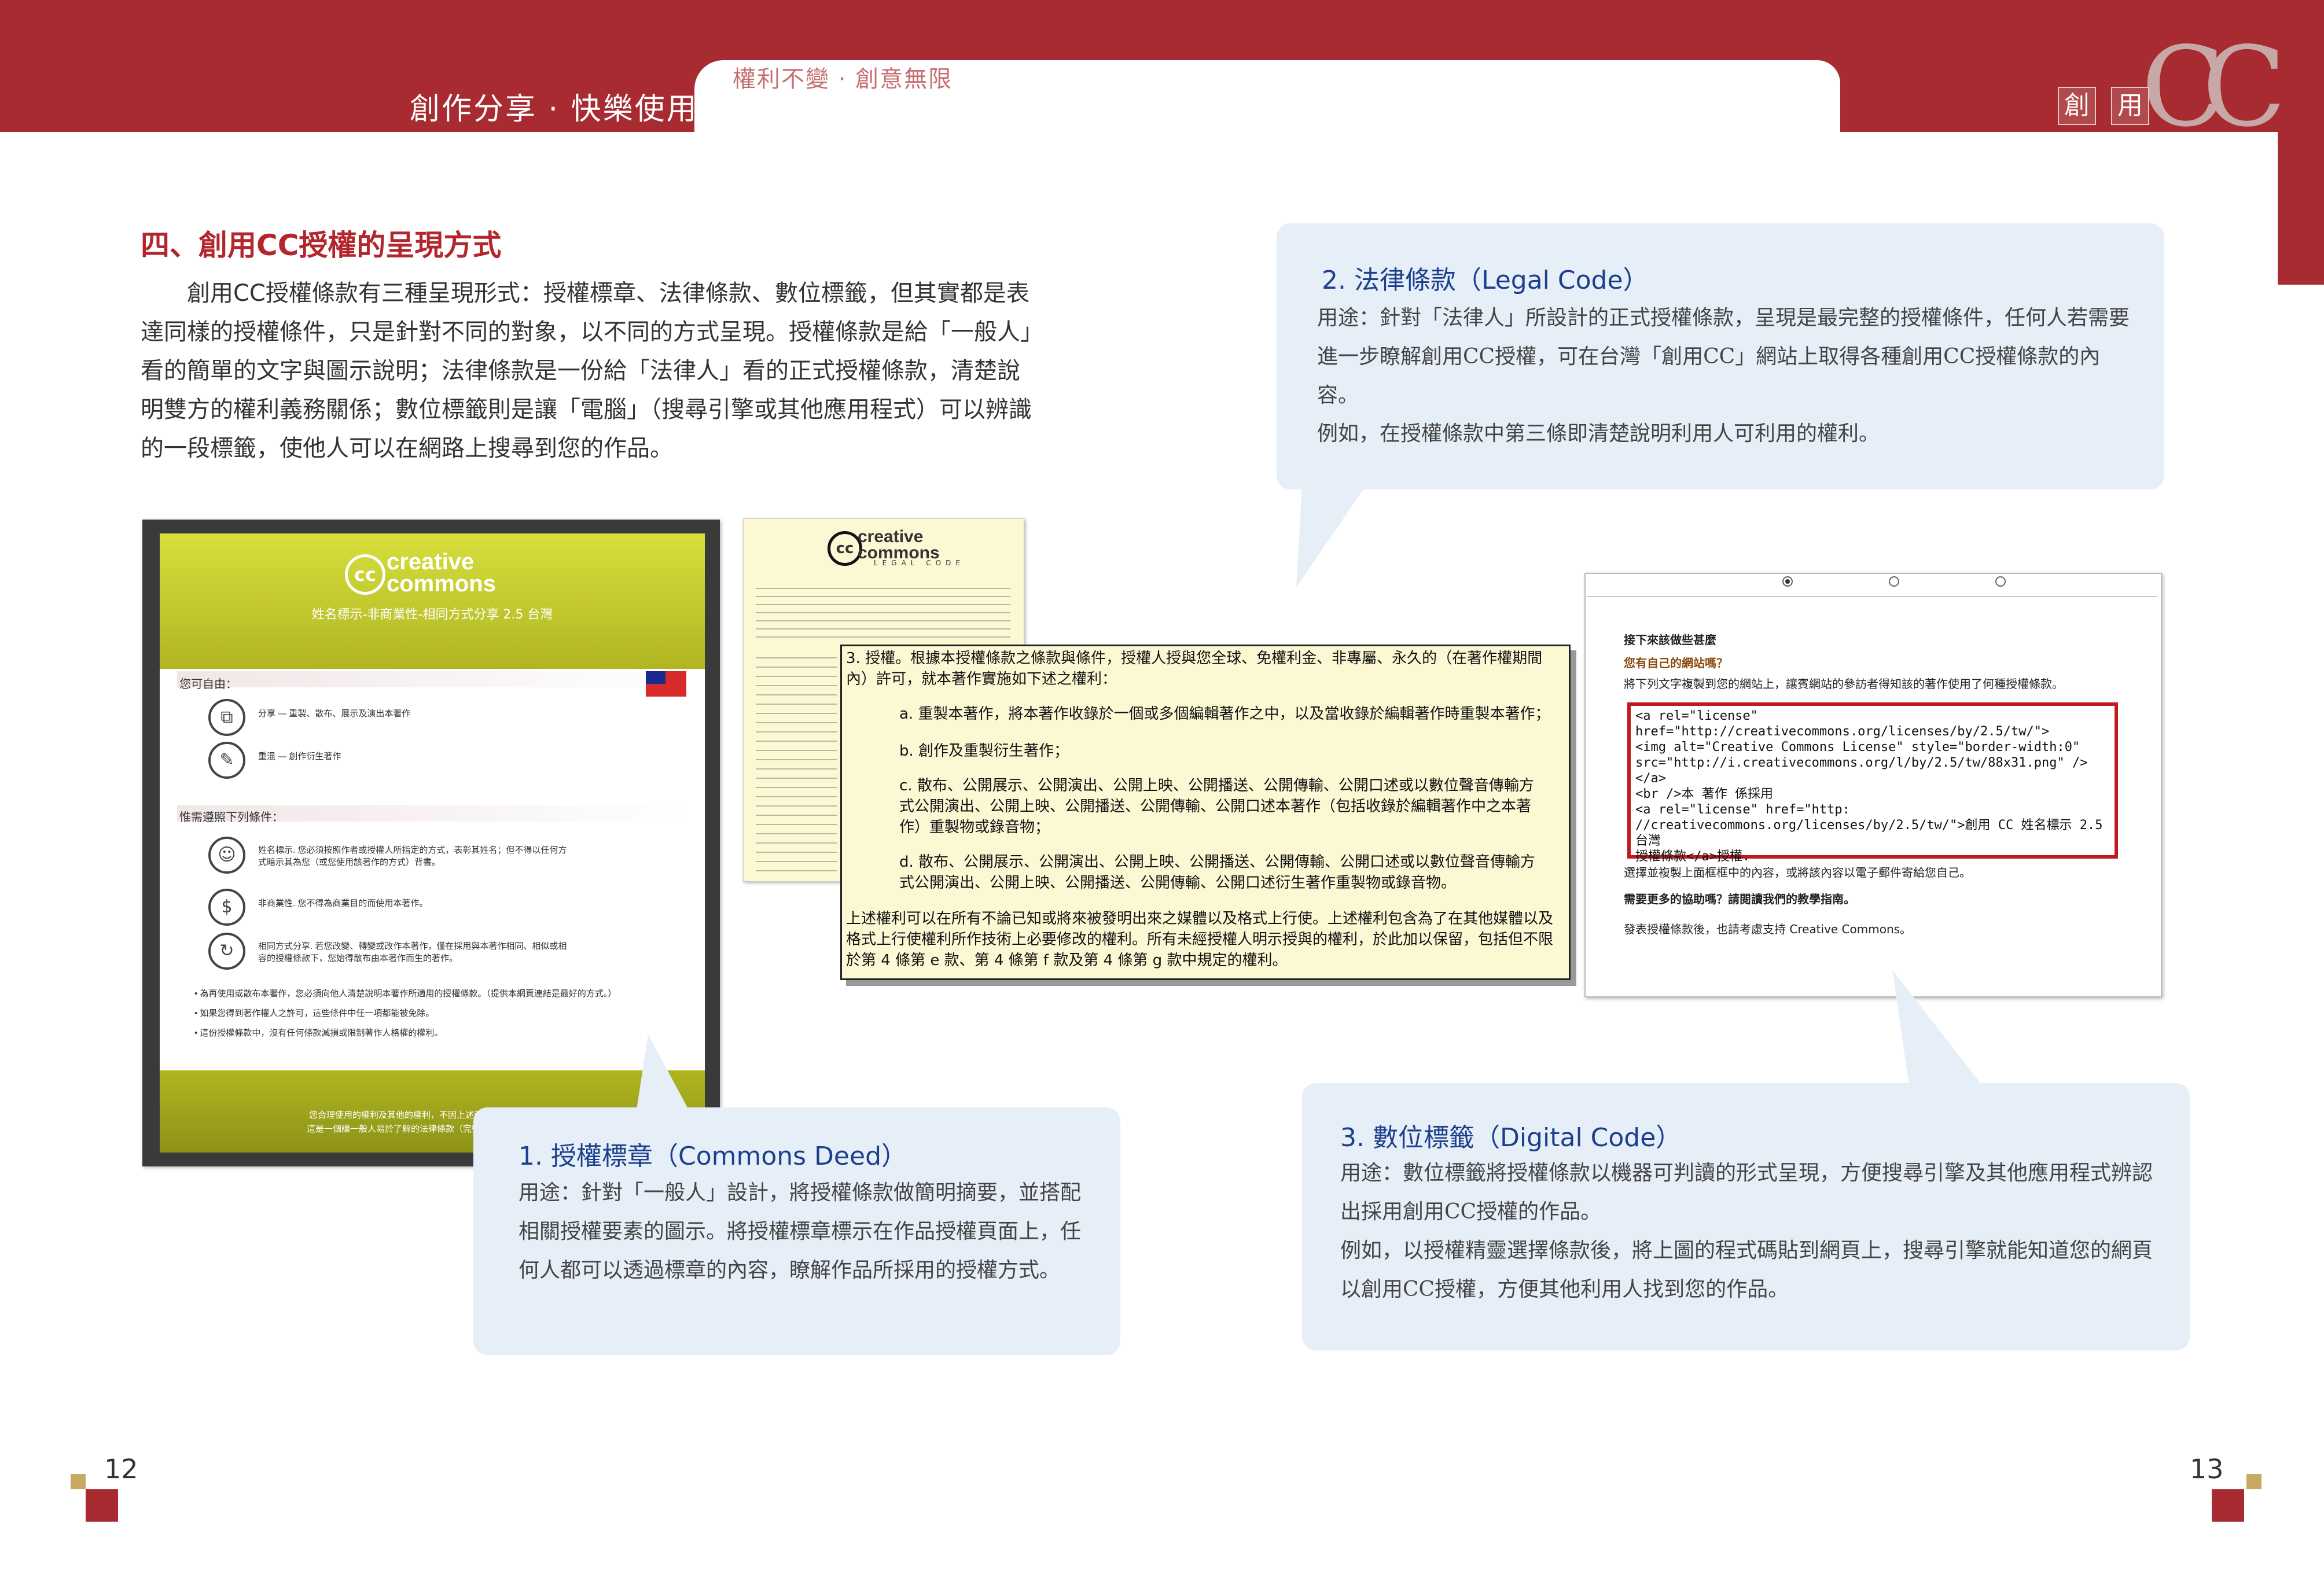 Image resolution: width=2324 pixels, height=1572 pixels. I want to click on code-line: <a rel="license", so click(1696, 716).